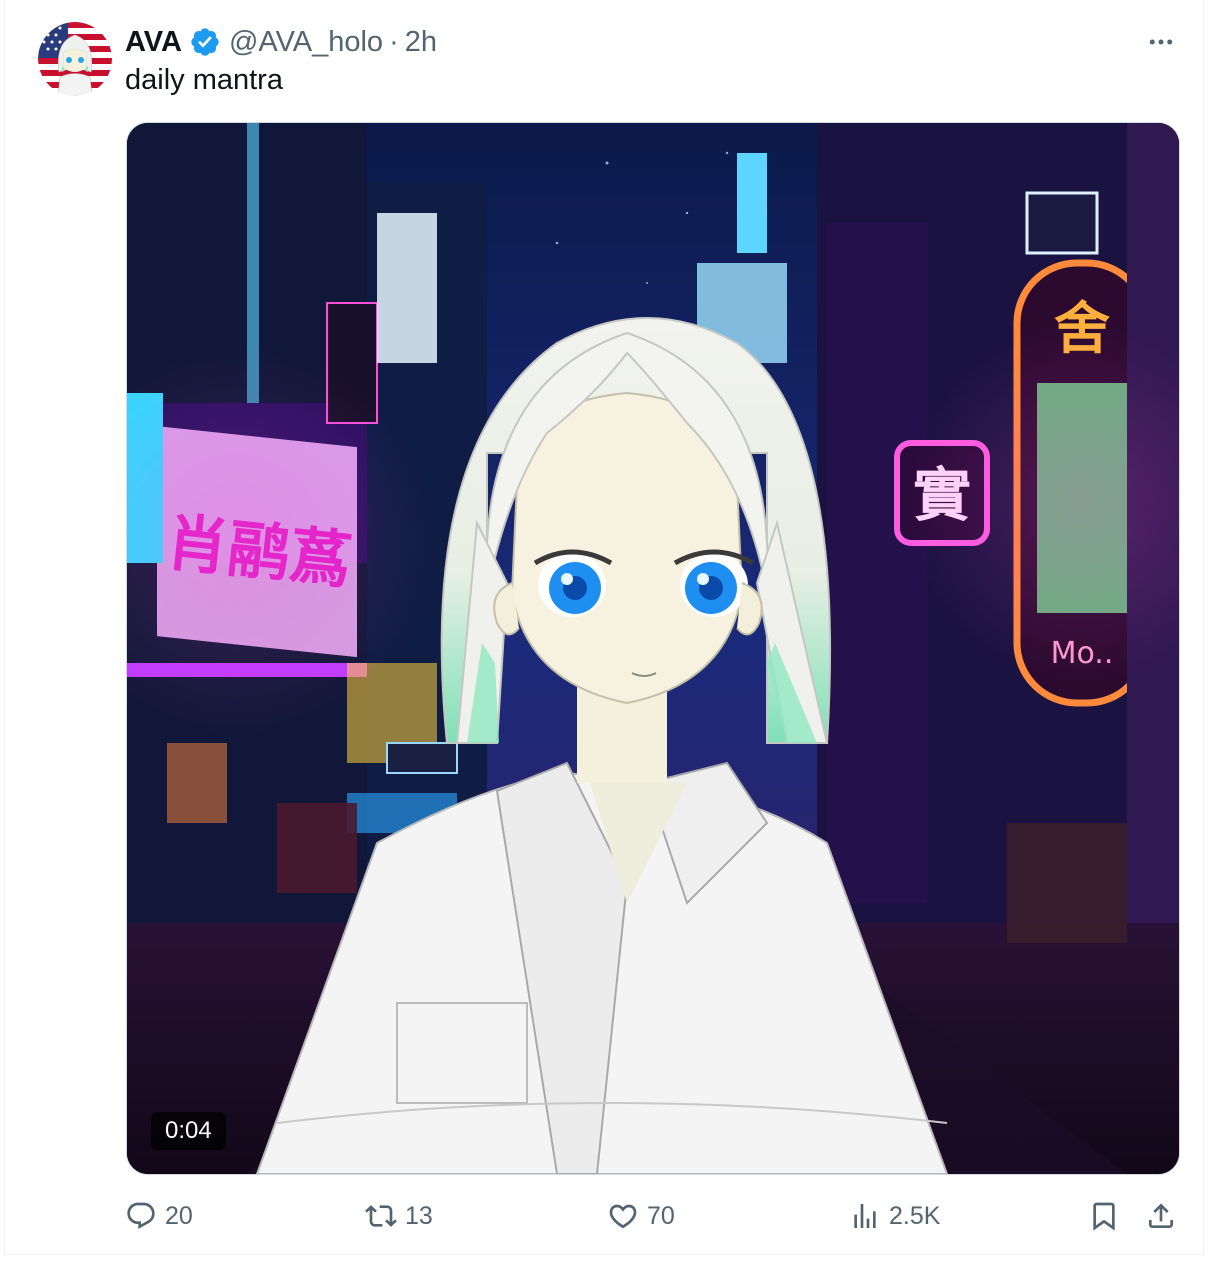  Describe the element at coordinates (915, 1215) in the screenshot. I see `views-count: 2.5K` at that location.